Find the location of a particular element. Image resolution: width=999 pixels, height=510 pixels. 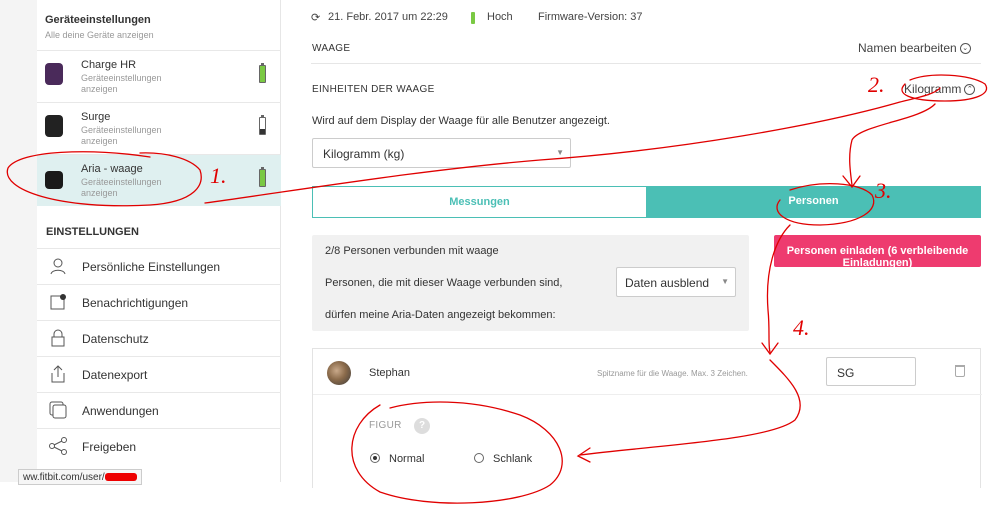

avatar is located at coordinates (339, 373).